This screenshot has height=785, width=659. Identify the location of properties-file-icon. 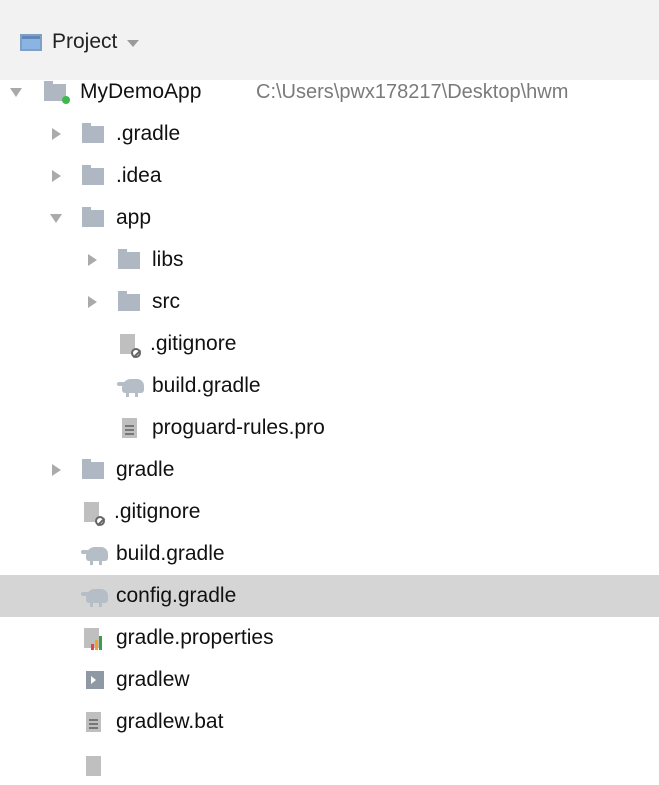
(93, 639).